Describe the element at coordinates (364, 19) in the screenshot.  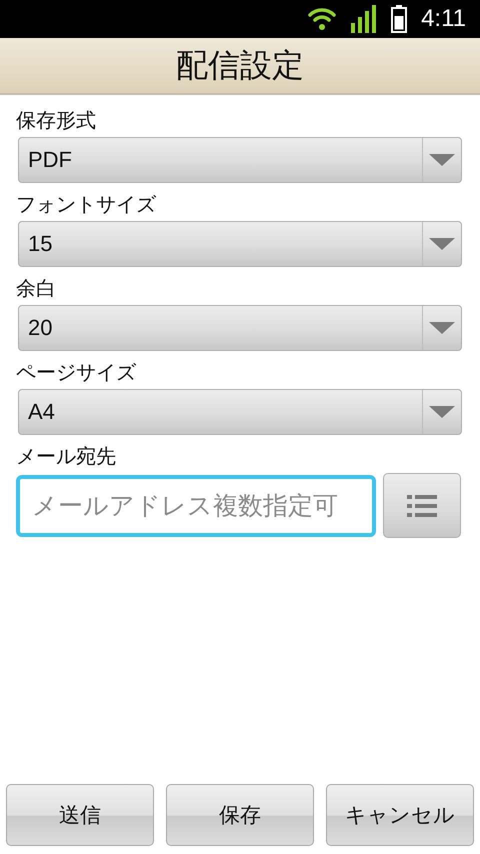
I see `signal-icon` at that location.